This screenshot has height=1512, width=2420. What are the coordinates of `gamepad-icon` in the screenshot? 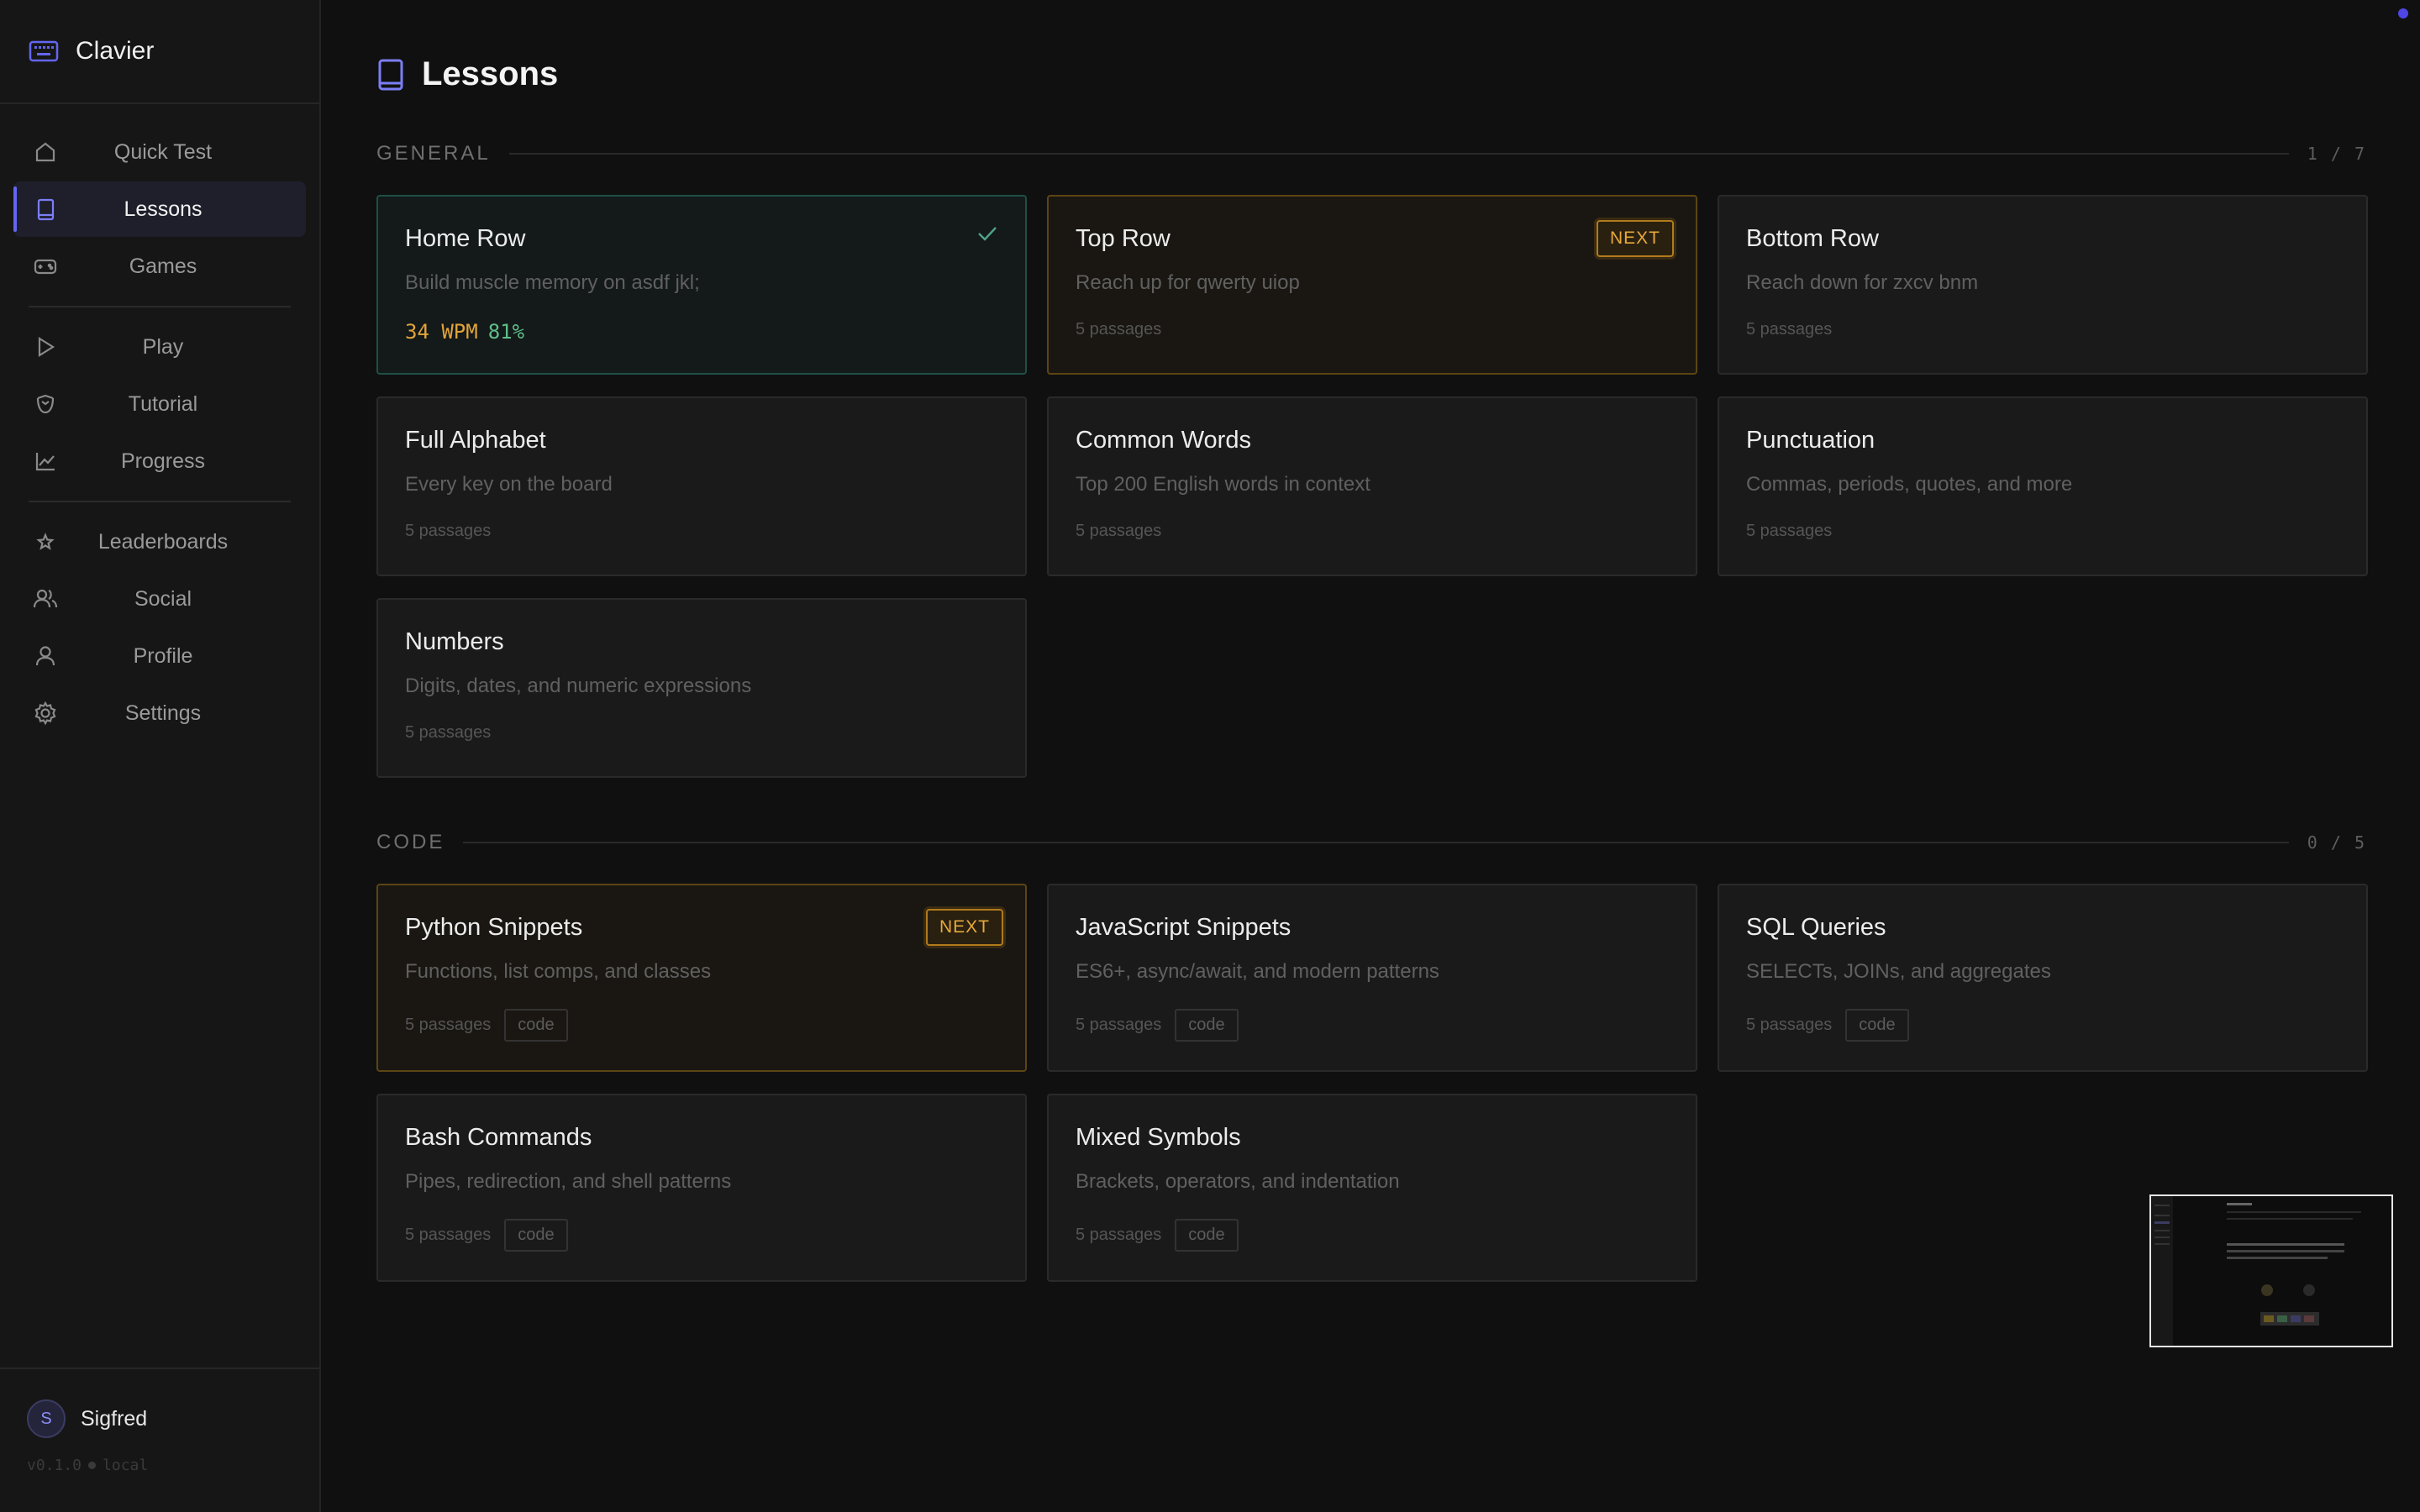 It's located at (45, 266).